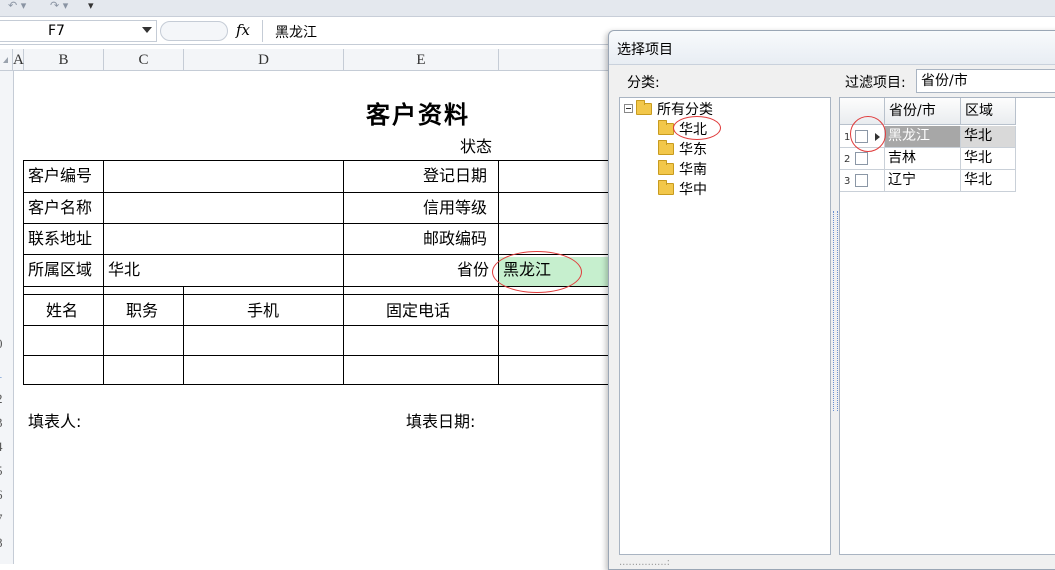 Image resolution: width=1055 pixels, height=570 pixels. Describe the element at coordinates (643, 83) in the screenshot. I see `category-label: 分类:` at that location.